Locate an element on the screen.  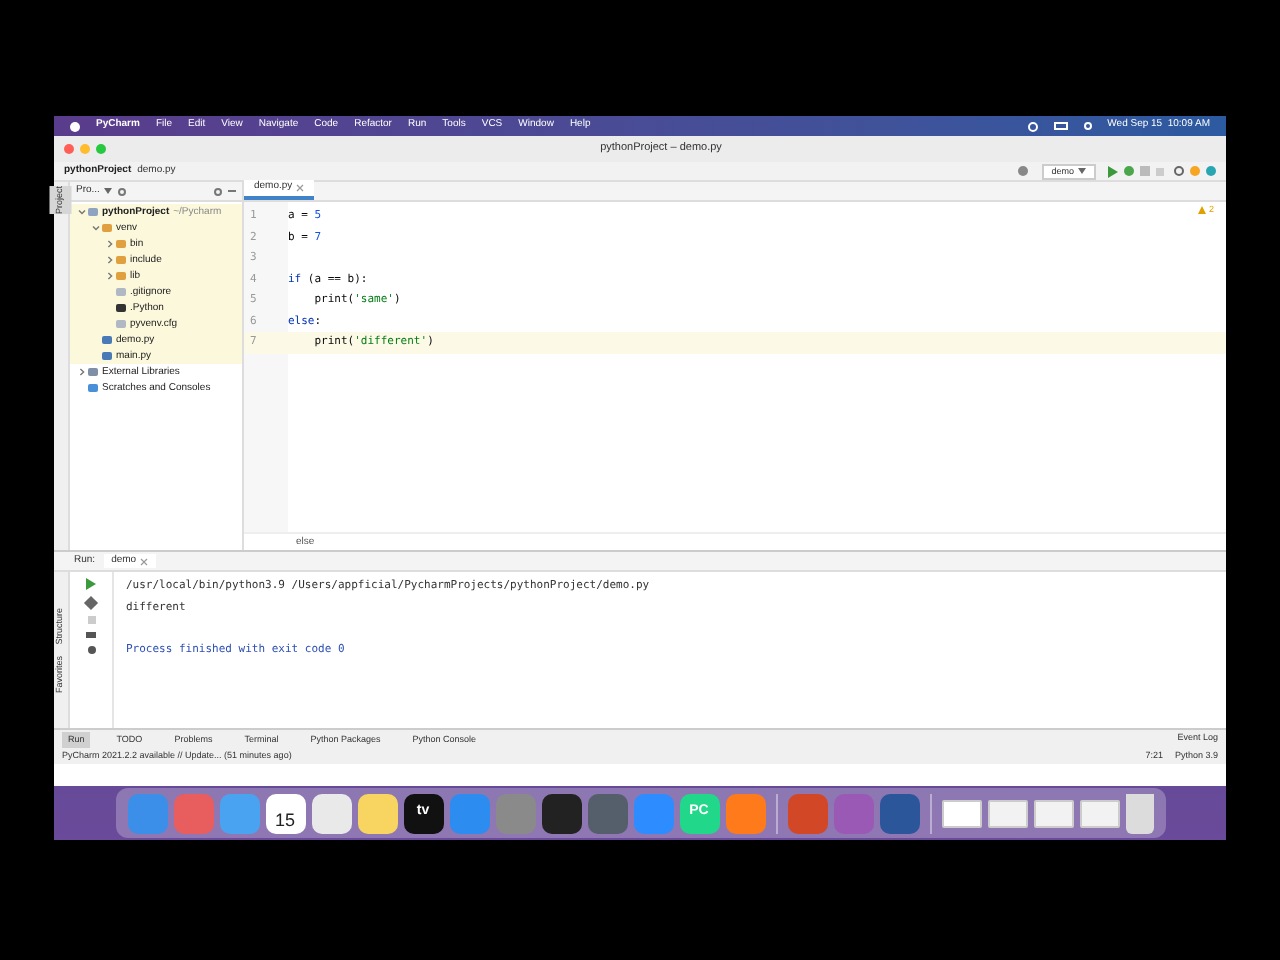
battery-icon is located at coordinates (1060, 126).